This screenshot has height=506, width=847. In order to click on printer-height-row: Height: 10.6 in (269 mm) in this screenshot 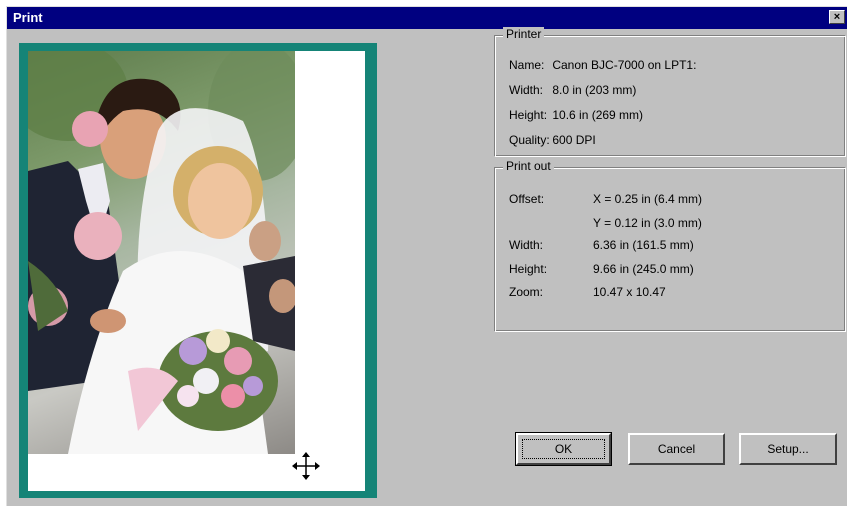, I will do `click(576, 115)`.